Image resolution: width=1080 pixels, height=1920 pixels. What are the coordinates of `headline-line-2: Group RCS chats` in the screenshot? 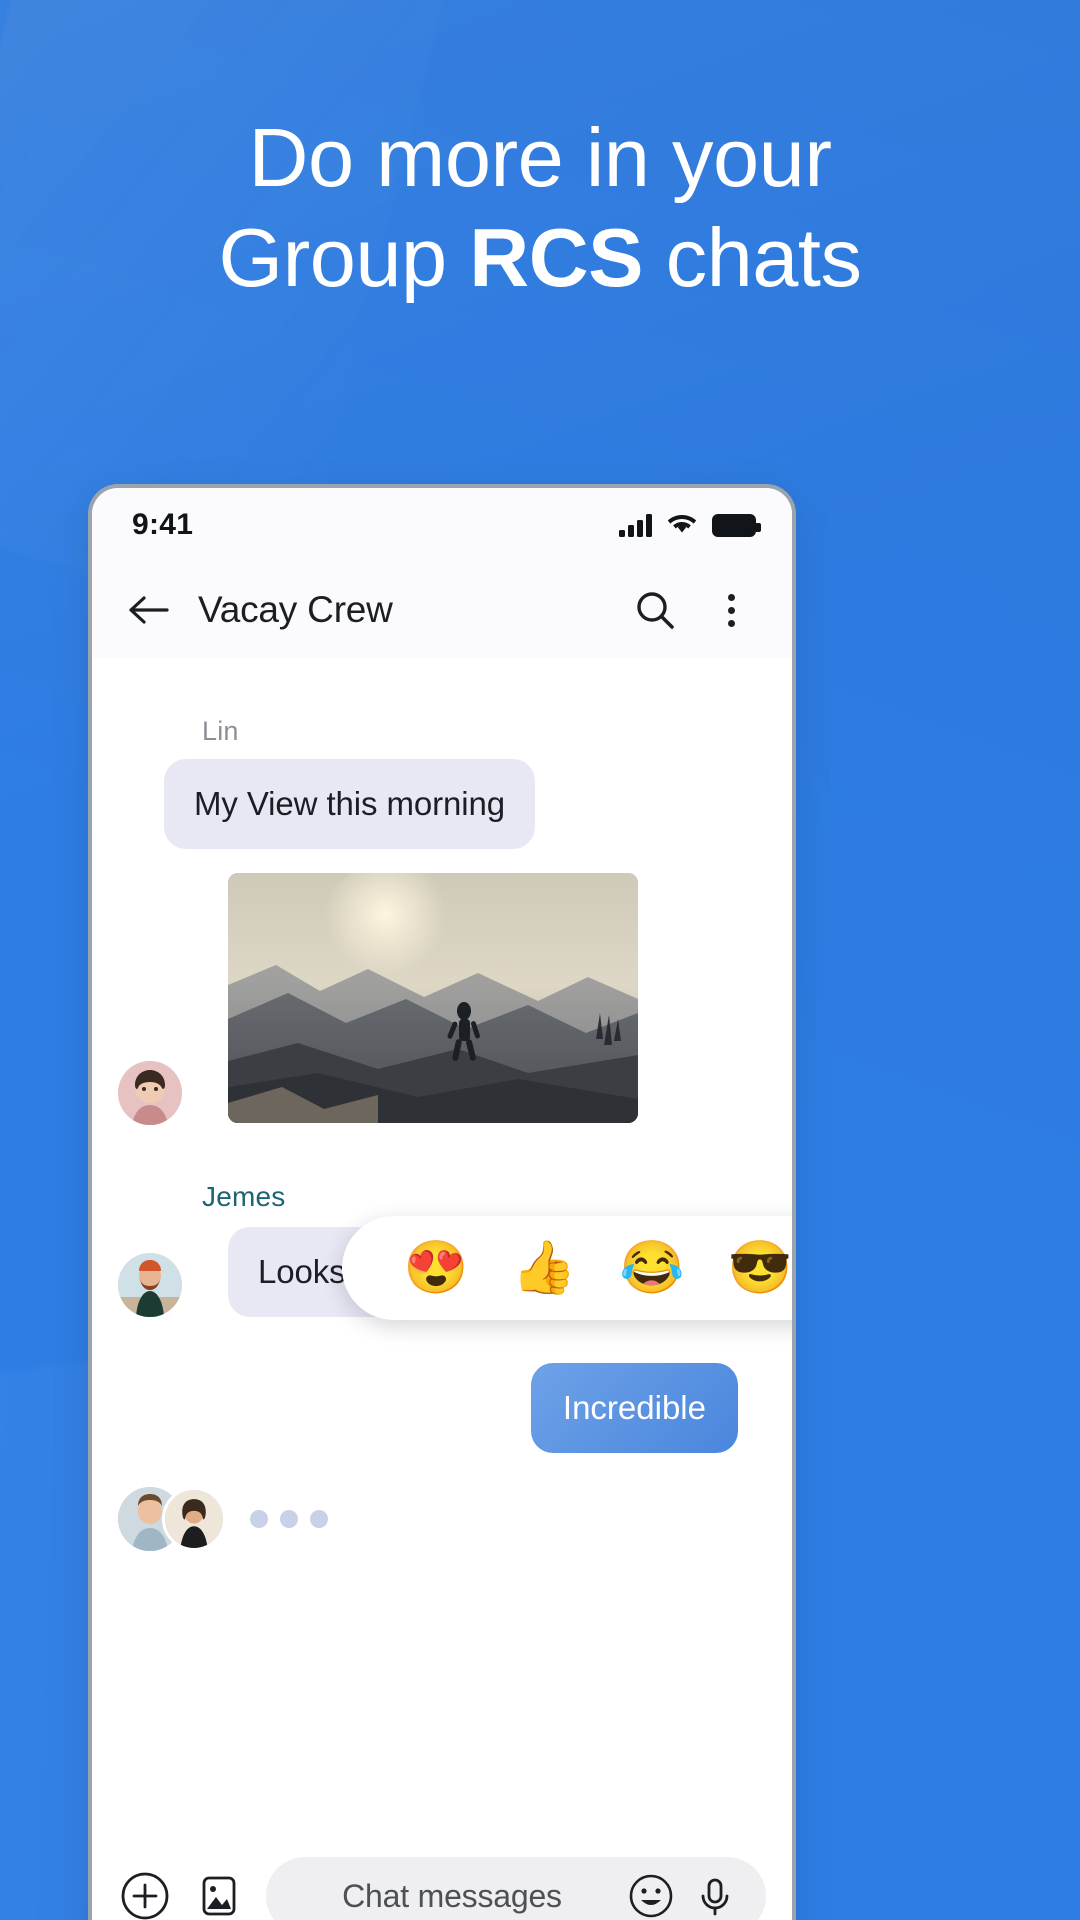 It's located at (540, 258).